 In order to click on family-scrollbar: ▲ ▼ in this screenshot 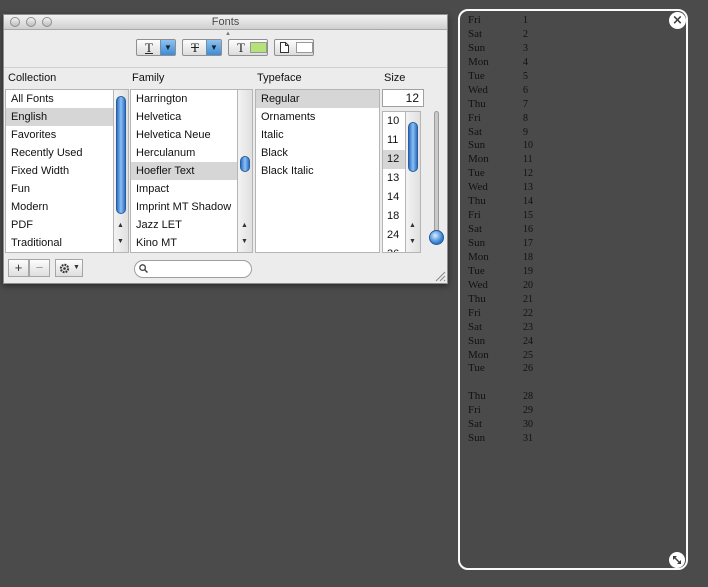, I will do `click(245, 171)`.